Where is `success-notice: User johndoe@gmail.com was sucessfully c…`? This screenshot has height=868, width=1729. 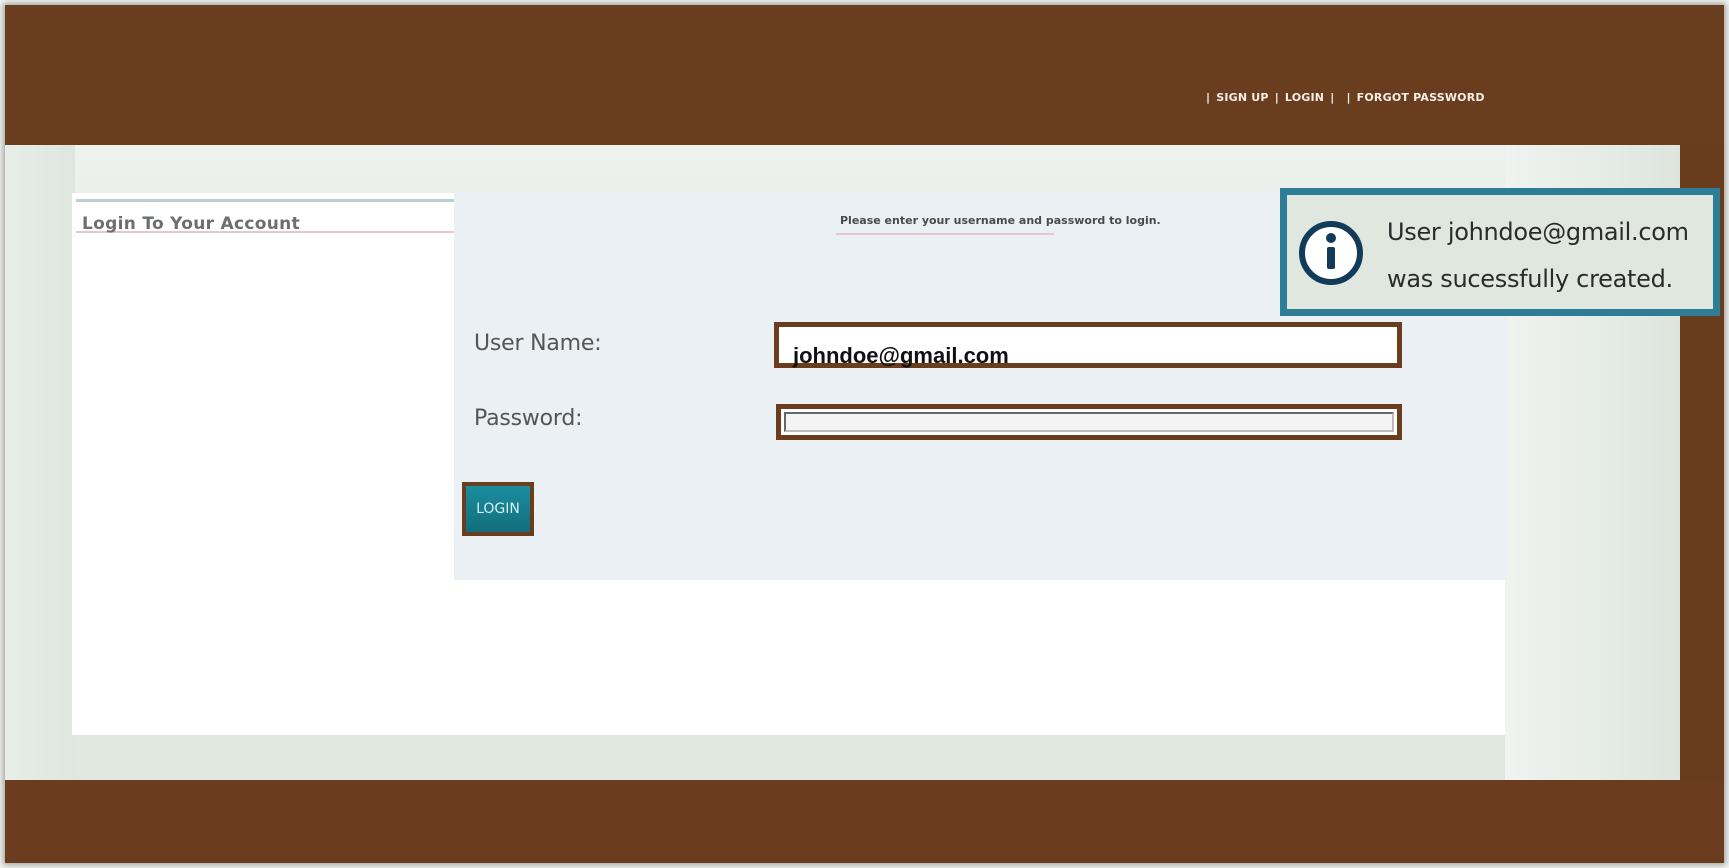
success-notice: User johndoe@gmail.com was sucessfully c… is located at coordinates (1500, 252).